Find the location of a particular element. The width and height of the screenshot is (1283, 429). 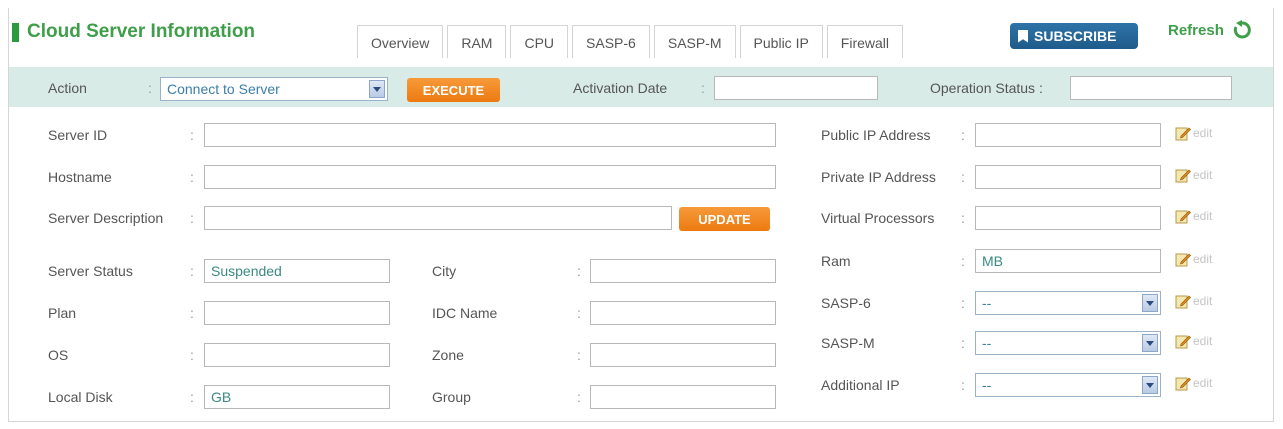

subscribe-label: SUBSCRIBE is located at coordinates (1075, 36).